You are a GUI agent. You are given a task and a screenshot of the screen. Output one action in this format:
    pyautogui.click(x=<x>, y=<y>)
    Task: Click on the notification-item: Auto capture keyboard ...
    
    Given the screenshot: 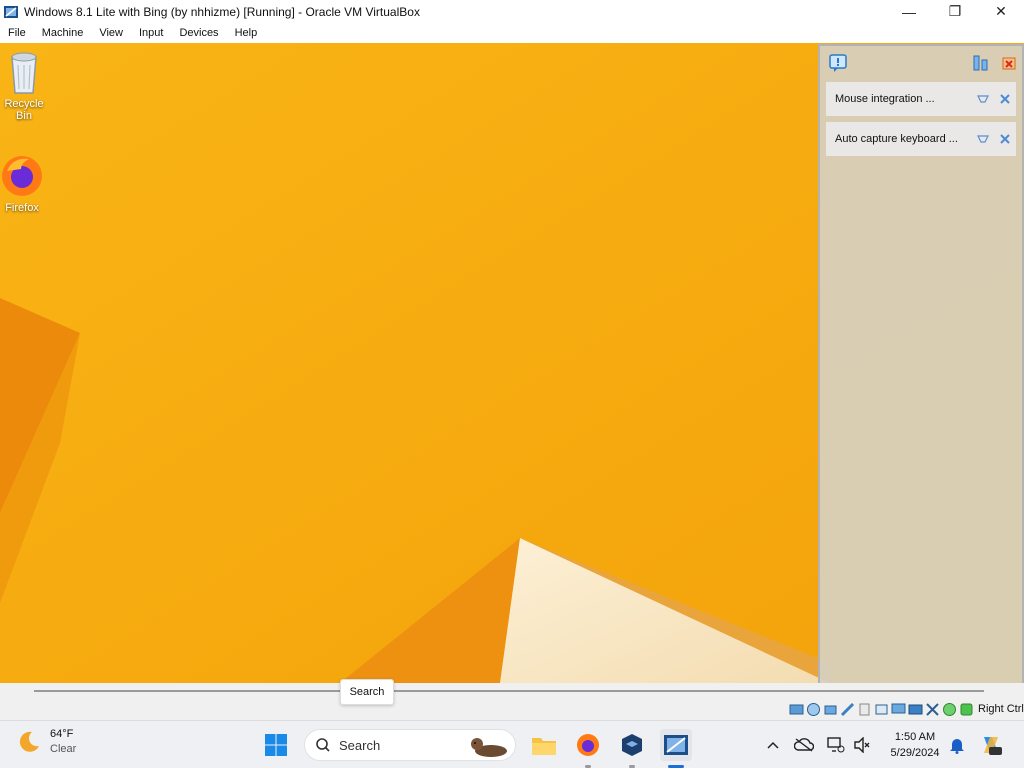 What is the action you would take?
    pyautogui.click(x=921, y=139)
    